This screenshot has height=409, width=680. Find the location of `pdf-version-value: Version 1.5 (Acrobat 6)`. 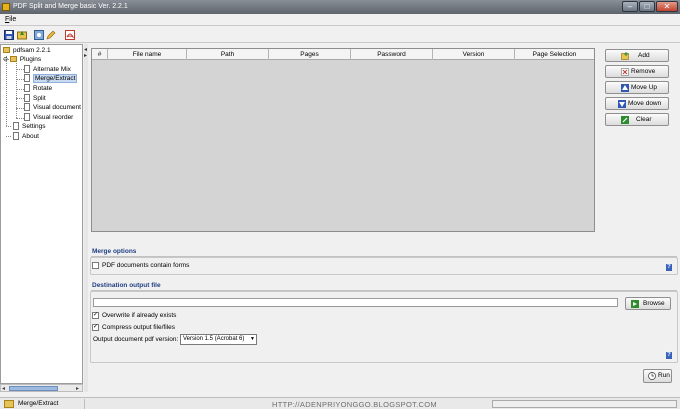

pdf-version-value: Version 1.5 (Acrobat 6) is located at coordinates (214, 339).